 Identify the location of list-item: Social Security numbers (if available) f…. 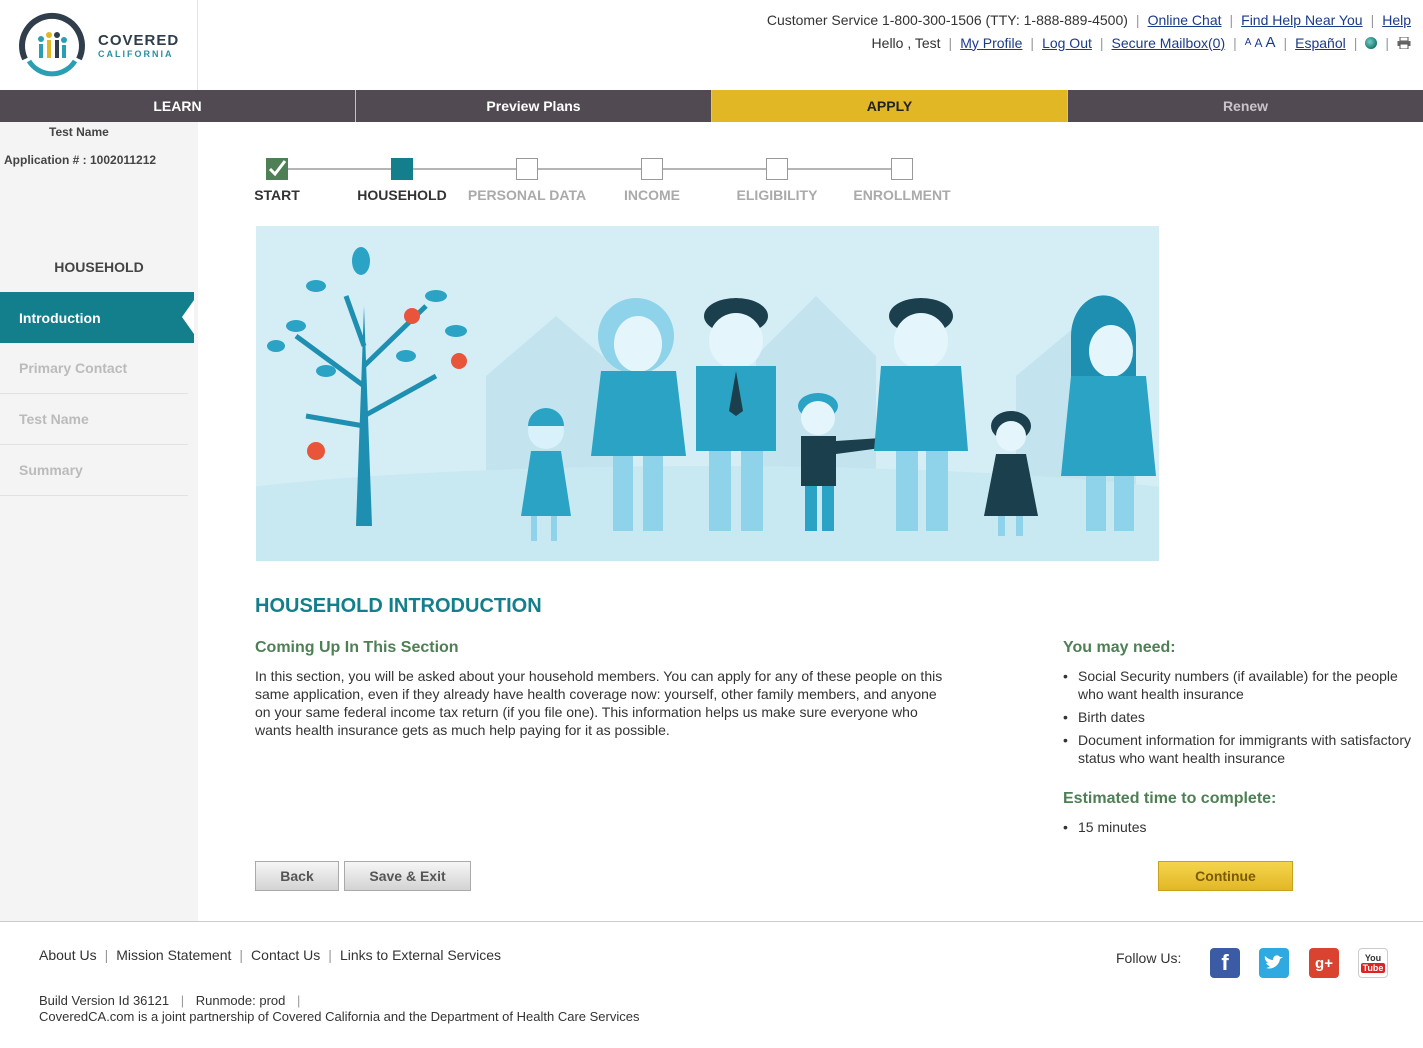
(1238, 685).